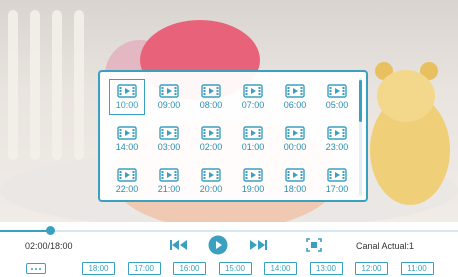 Image resolution: width=458 pixels, height=277 pixels. I want to click on skip-back-button, so click(179, 245).